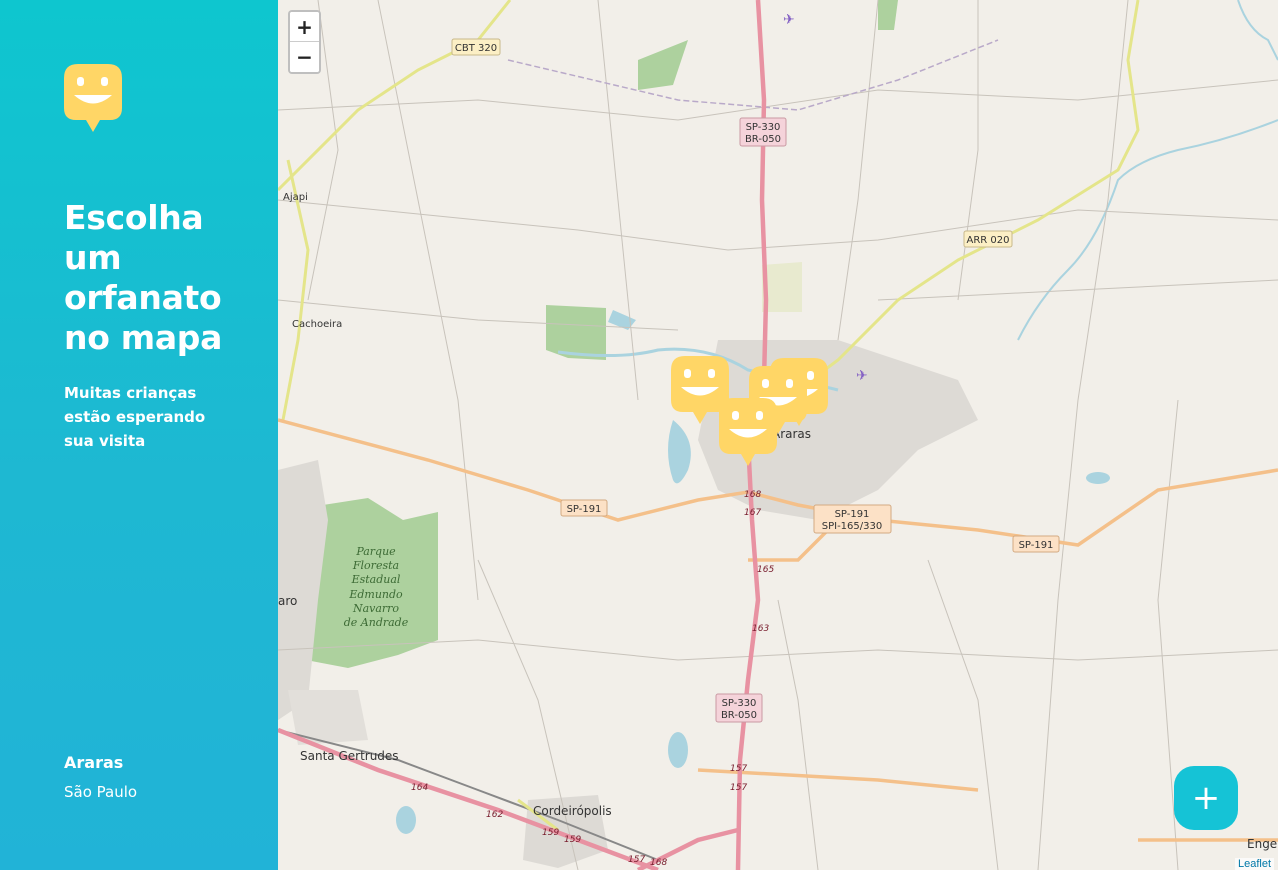 The width and height of the screenshot is (1278, 870). I want to click on happy-face-icon, so click(93, 98).